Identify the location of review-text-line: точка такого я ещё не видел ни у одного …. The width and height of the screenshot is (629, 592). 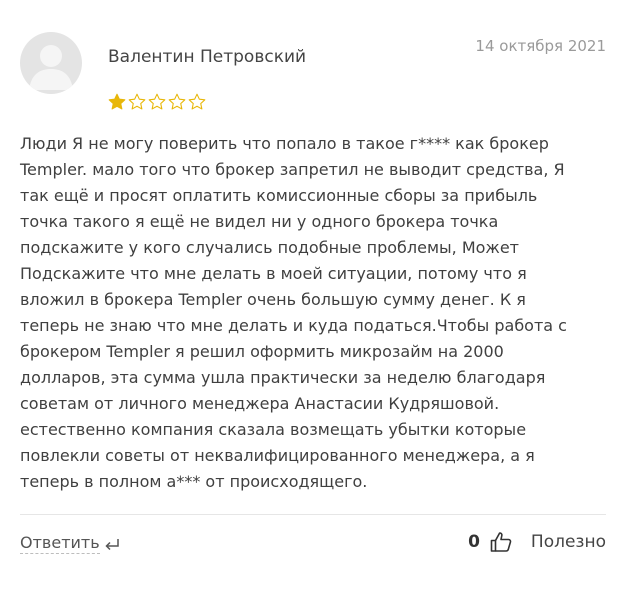
(259, 221).